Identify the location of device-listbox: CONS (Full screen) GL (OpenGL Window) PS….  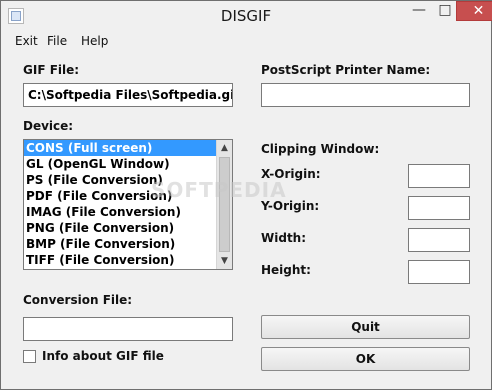
(128, 204).